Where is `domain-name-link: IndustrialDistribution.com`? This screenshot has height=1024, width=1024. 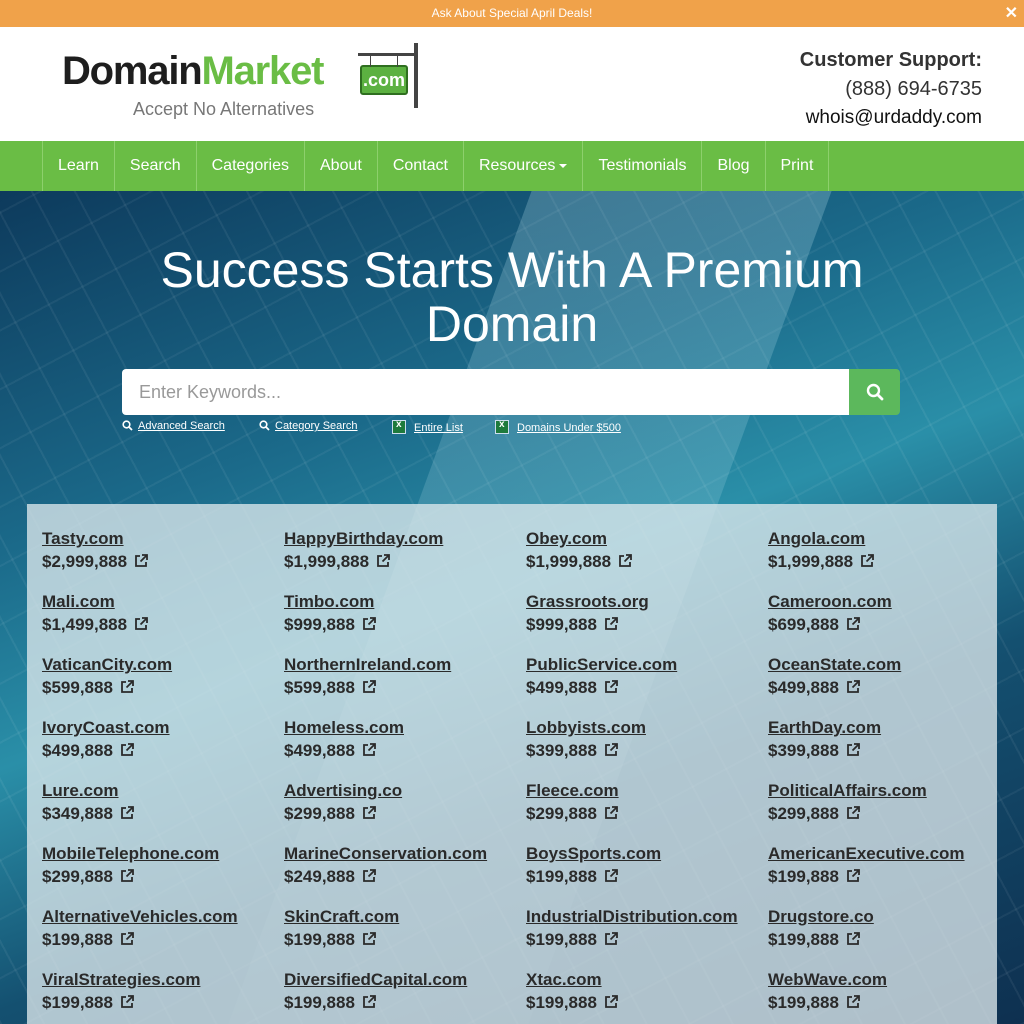 domain-name-link: IndustrialDistribution.com is located at coordinates (641, 917).